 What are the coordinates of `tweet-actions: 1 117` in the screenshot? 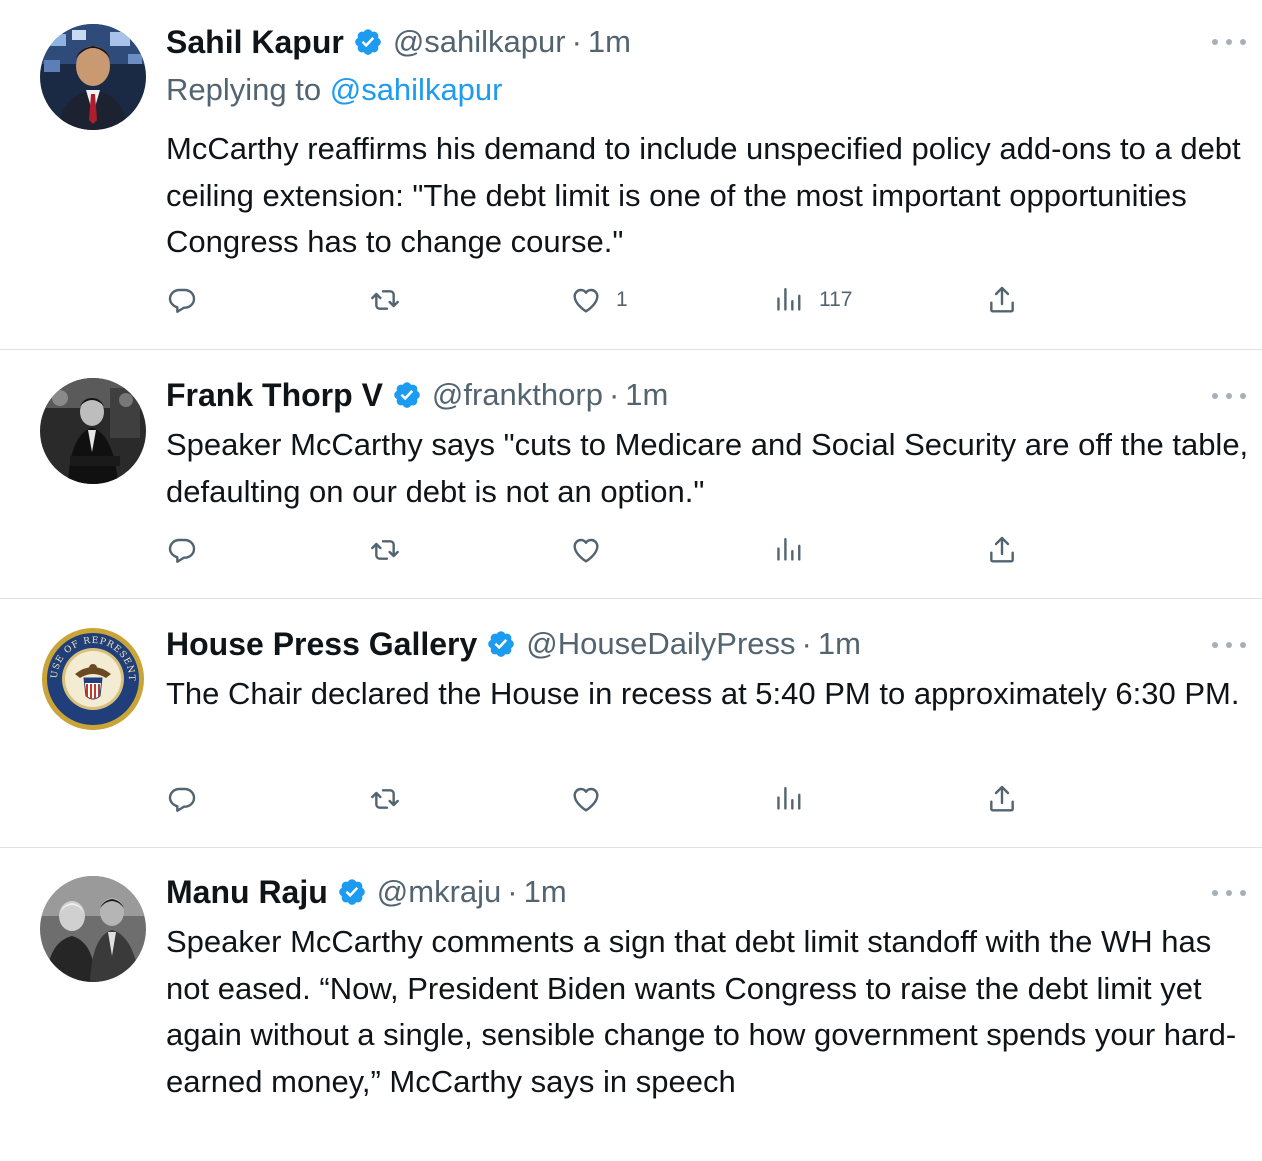 It's located at (616, 300).